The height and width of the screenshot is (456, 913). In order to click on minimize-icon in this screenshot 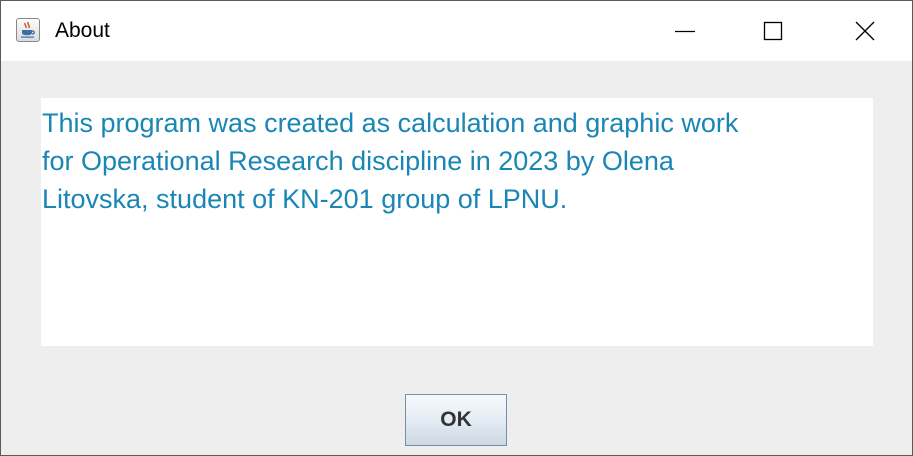, I will do `click(685, 31)`.